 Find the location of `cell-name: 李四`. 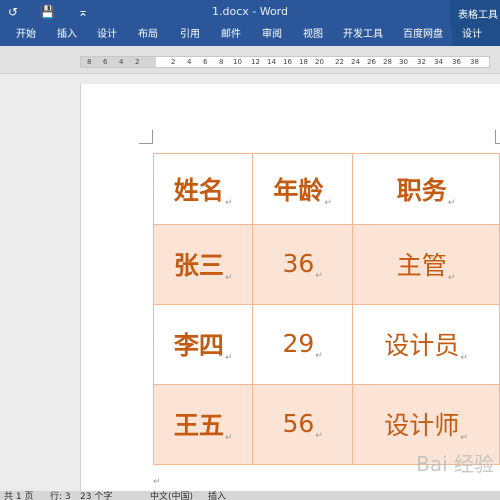

cell-name: 李四 is located at coordinates (198, 345).